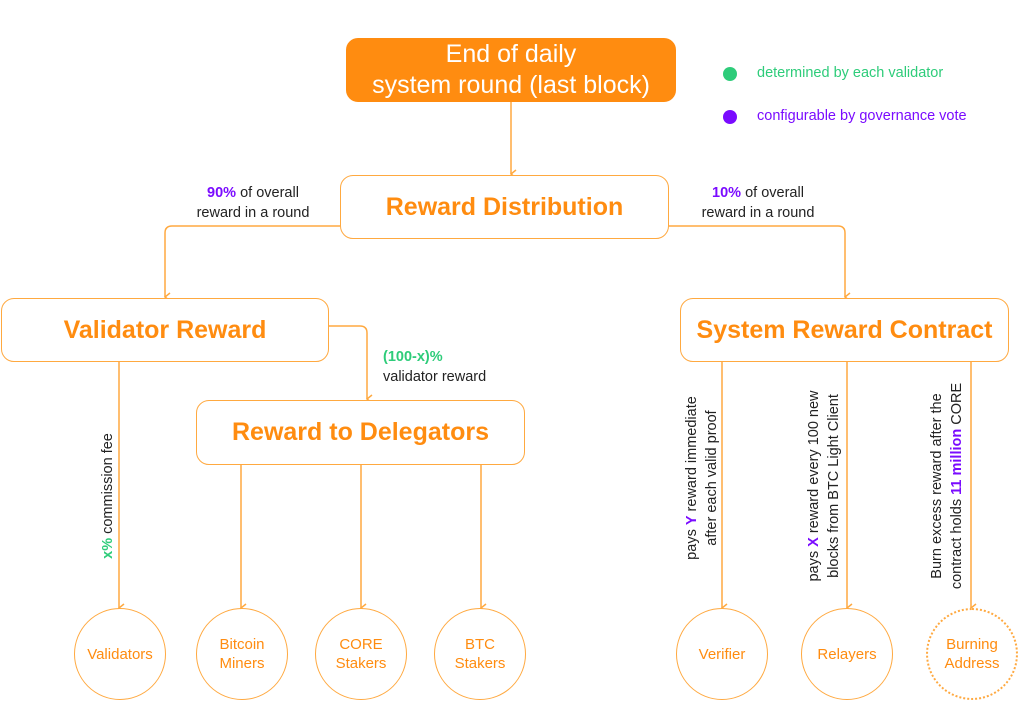  I want to click on label-burn-highlight: 11 million, so click(957, 461).